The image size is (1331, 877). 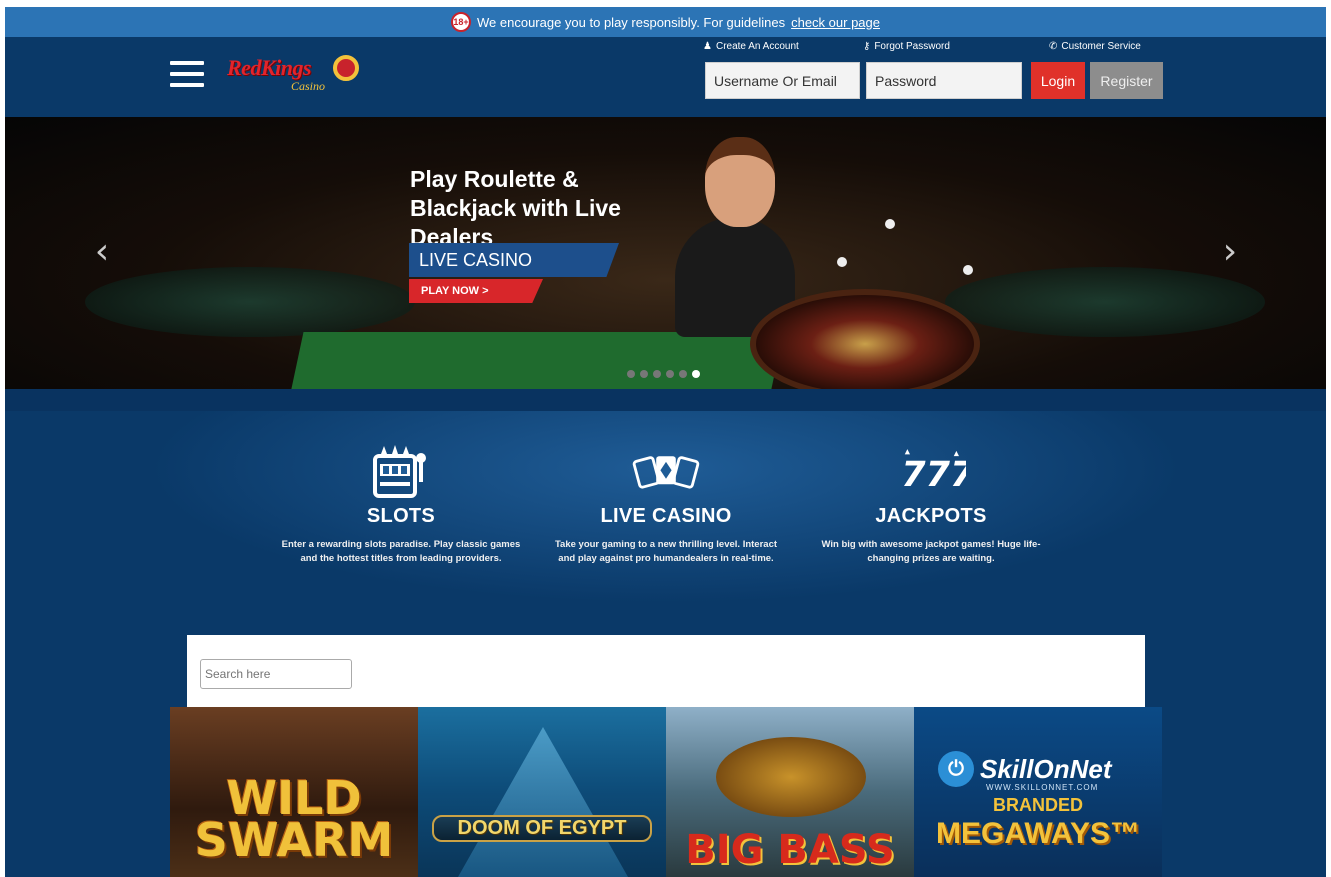 I want to click on slot-machine-icon, so click(x=401, y=471).